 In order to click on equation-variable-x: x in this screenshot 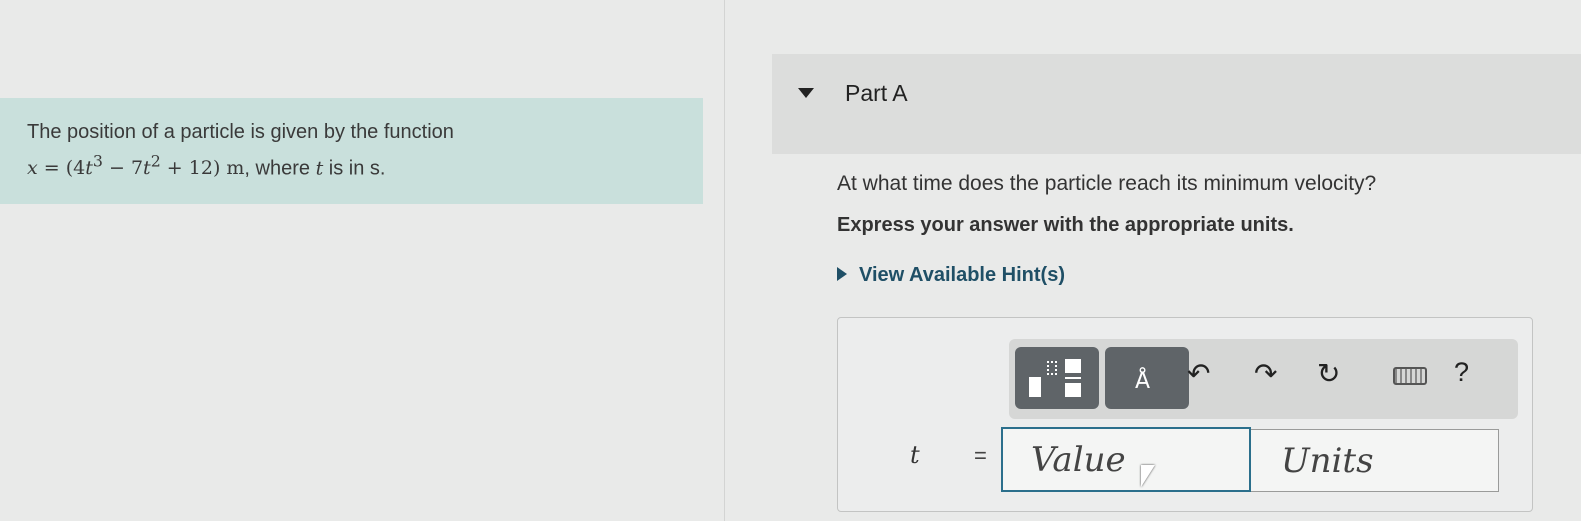, I will do `click(32, 168)`.